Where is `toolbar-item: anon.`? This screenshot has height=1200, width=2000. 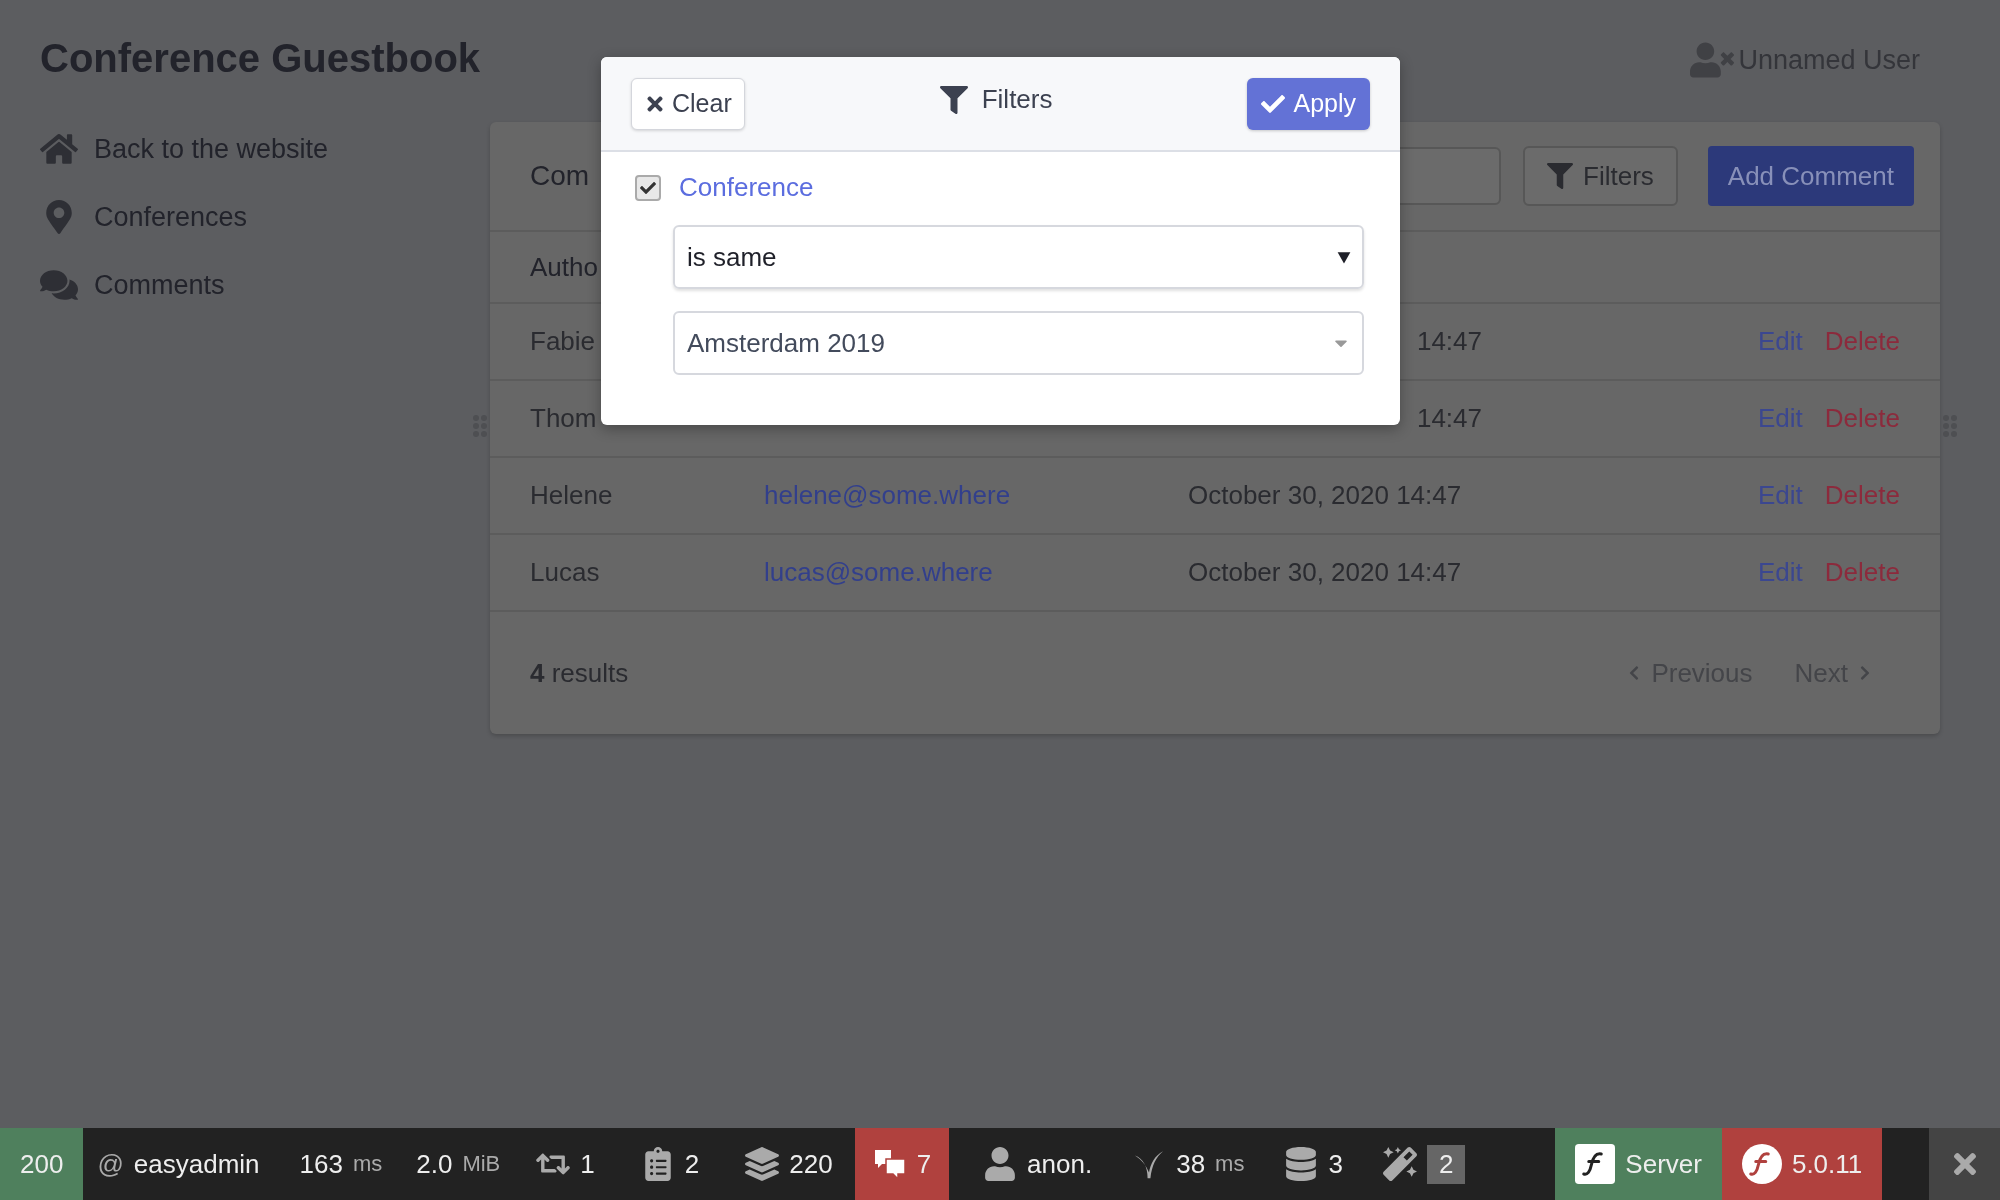
toolbar-item: anon. is located at coordinates (1038, 1164).